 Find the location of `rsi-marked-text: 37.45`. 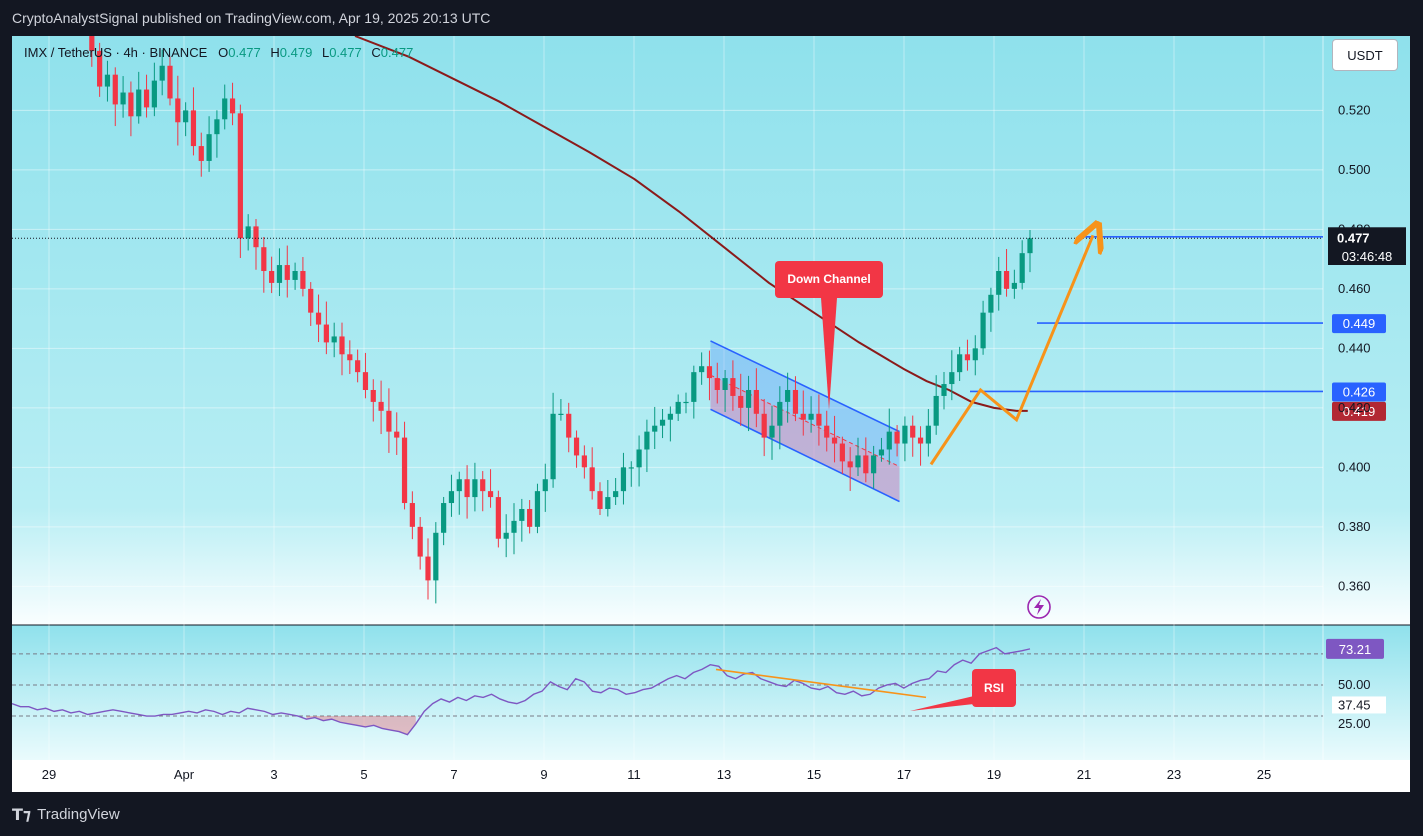

rsi-marked-text: 37.45 is located at coordinates (1354, 704).